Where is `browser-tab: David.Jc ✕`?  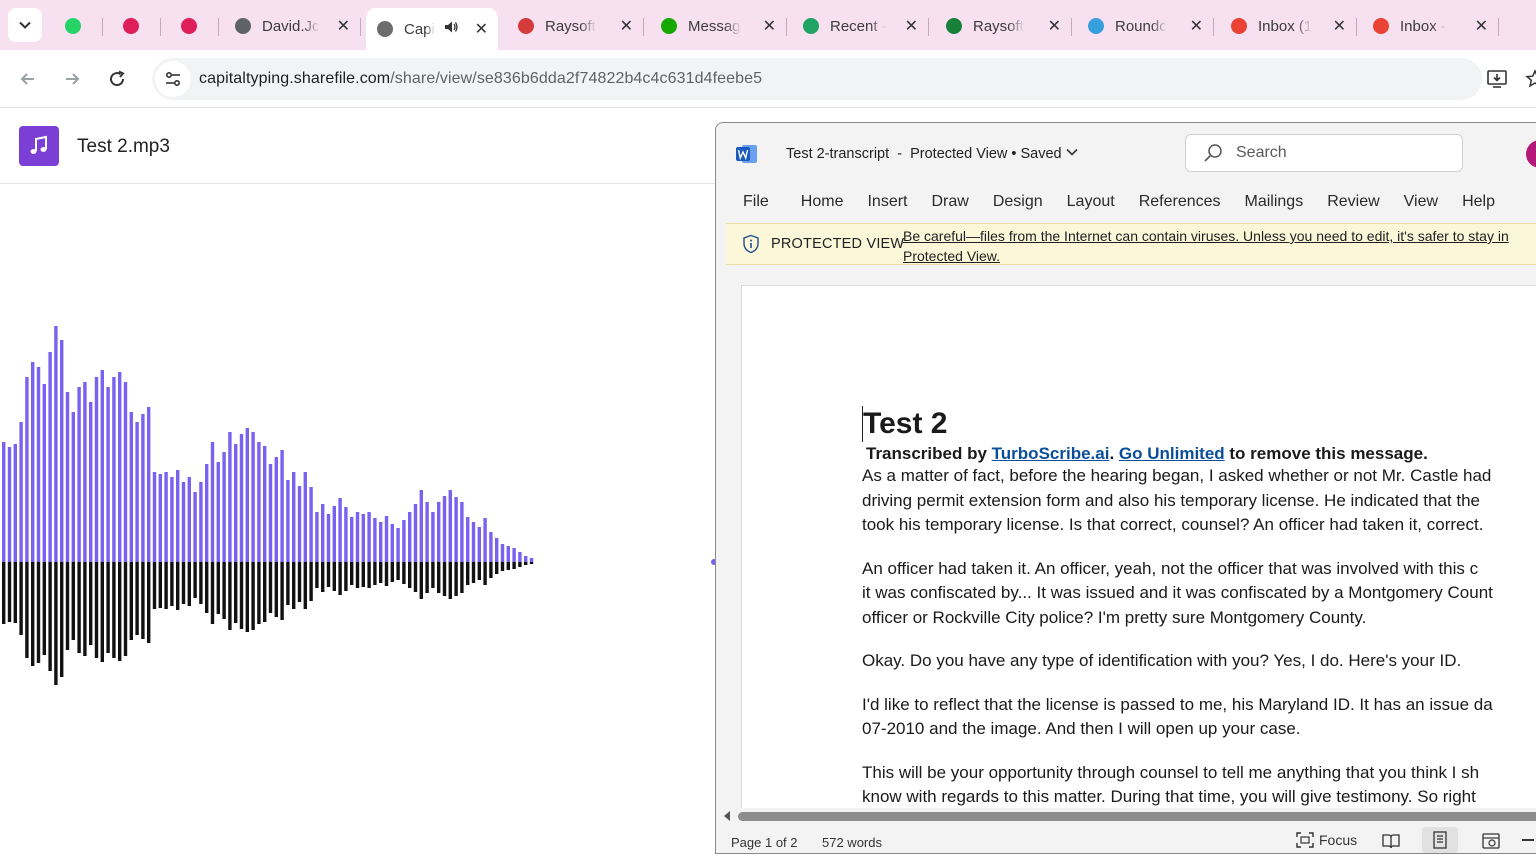 browser-tab: David.Jc ✕ is located at coordinates (292, 26).